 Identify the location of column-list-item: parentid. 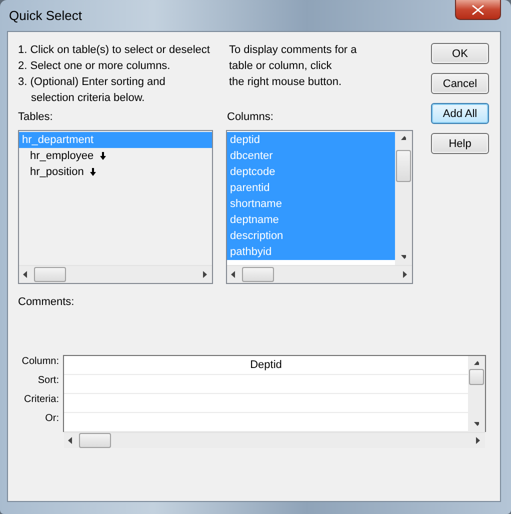
(310, 188).